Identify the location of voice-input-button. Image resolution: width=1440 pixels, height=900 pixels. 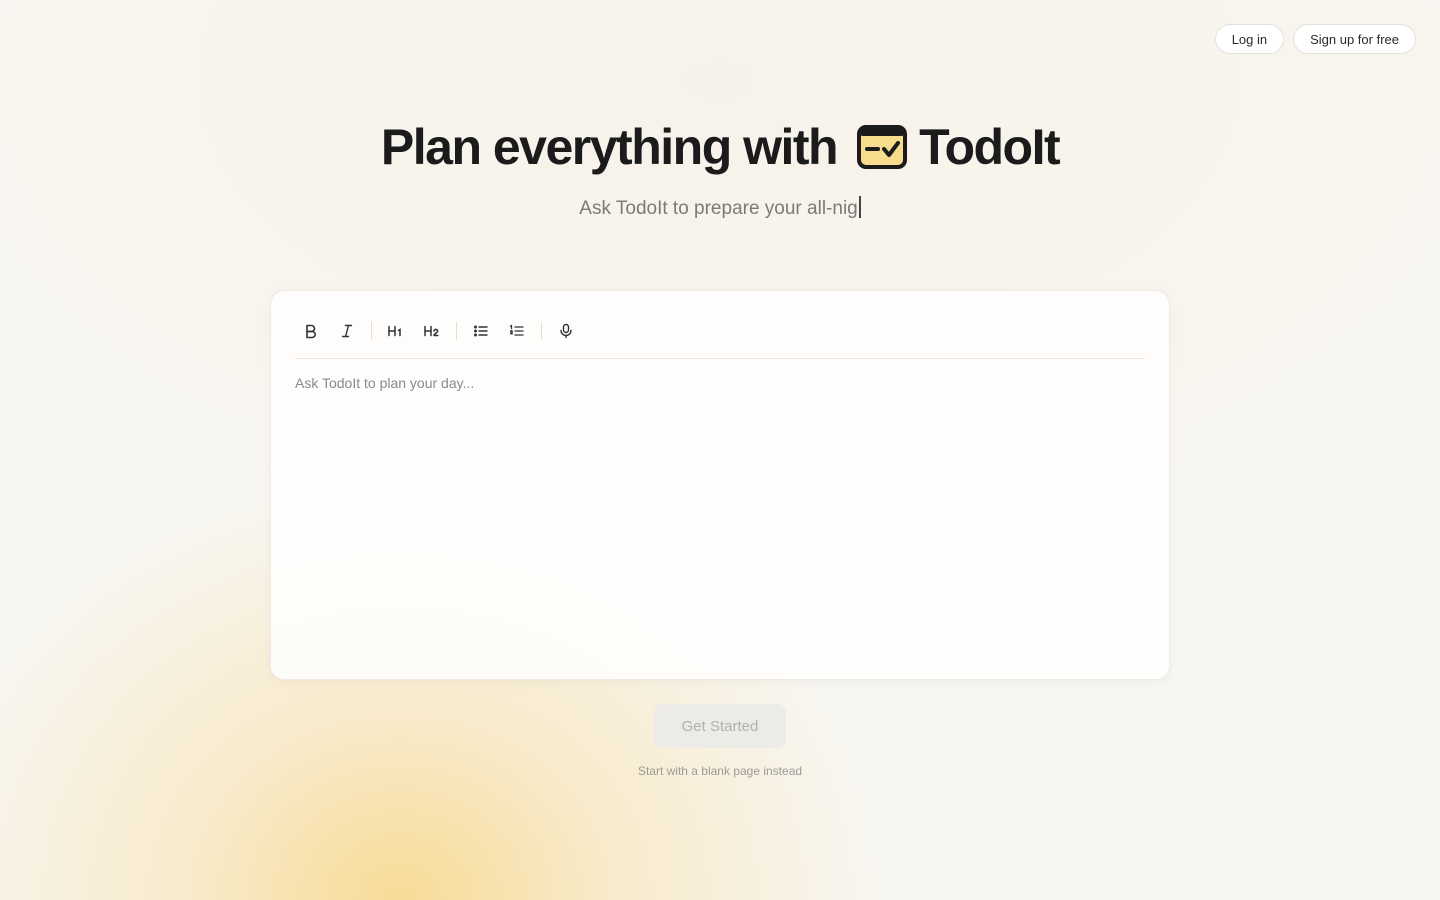
(566, 331).